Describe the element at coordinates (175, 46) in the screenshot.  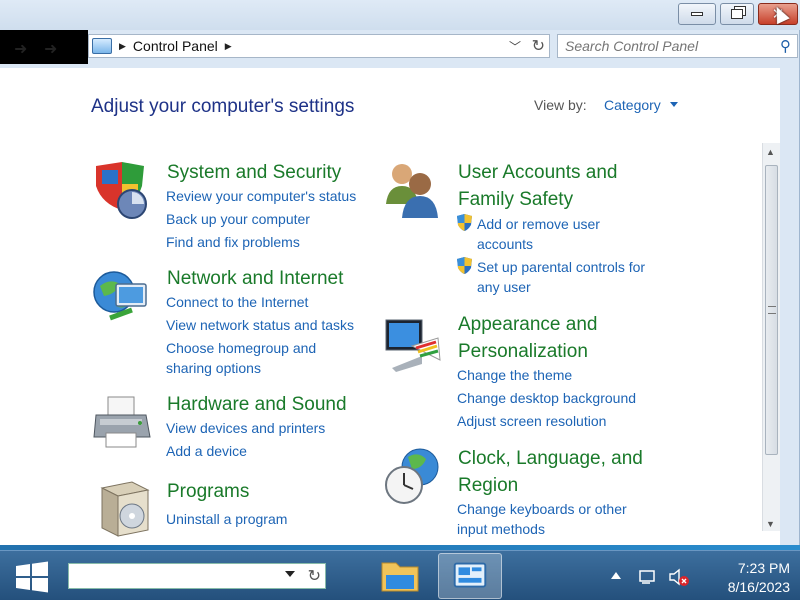
I see `breadcrumb-control-panel: Control Panel` at that location.